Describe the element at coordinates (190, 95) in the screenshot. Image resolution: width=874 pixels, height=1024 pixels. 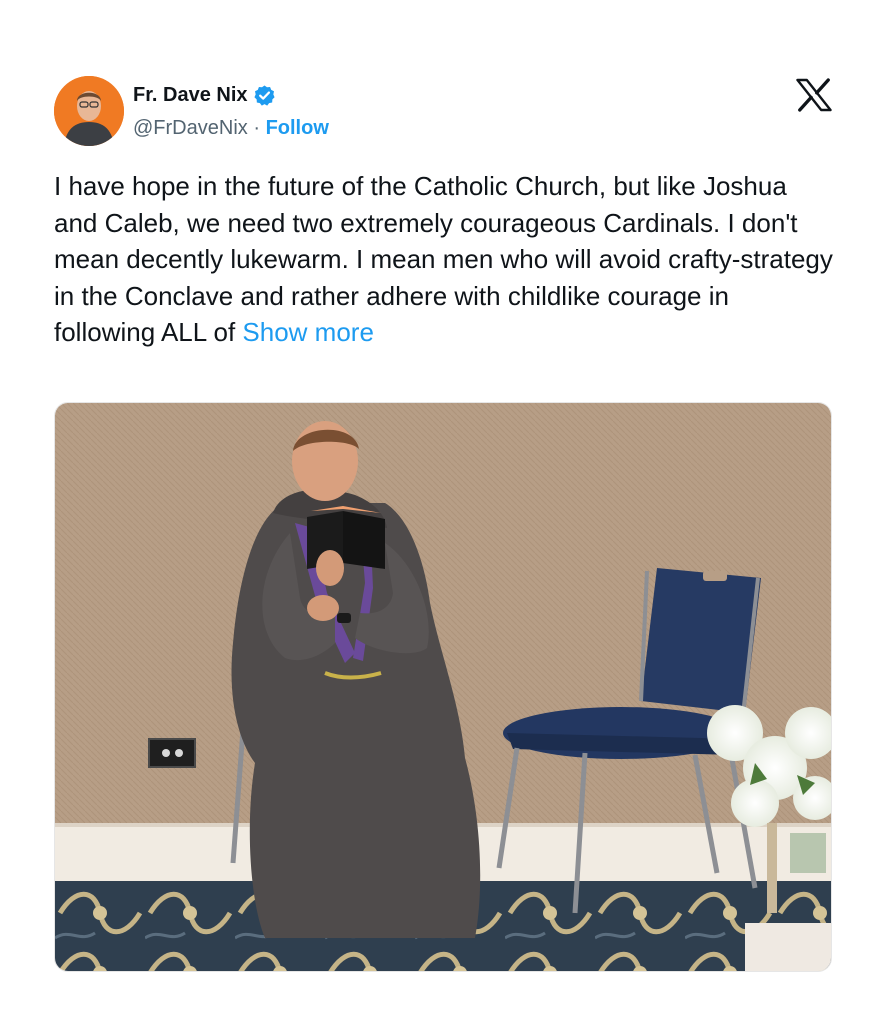
I see `author-name: Fr. Dave Nix` at that location.